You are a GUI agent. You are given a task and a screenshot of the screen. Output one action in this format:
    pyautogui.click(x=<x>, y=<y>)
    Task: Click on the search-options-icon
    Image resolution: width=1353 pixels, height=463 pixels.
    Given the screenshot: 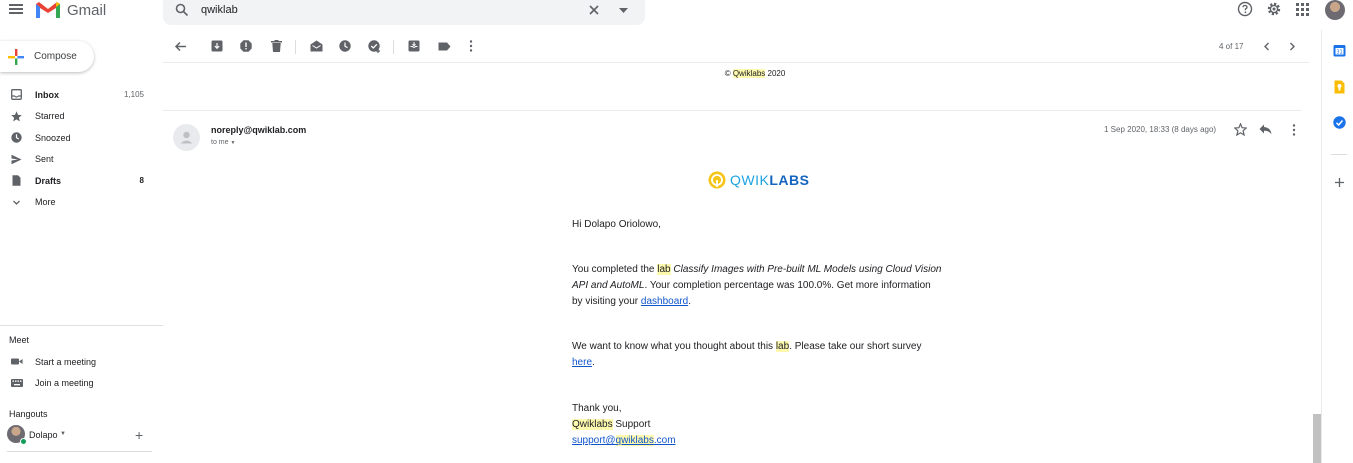 What is the action you would take?
    pyautogui.click(x=623, y=10)
    